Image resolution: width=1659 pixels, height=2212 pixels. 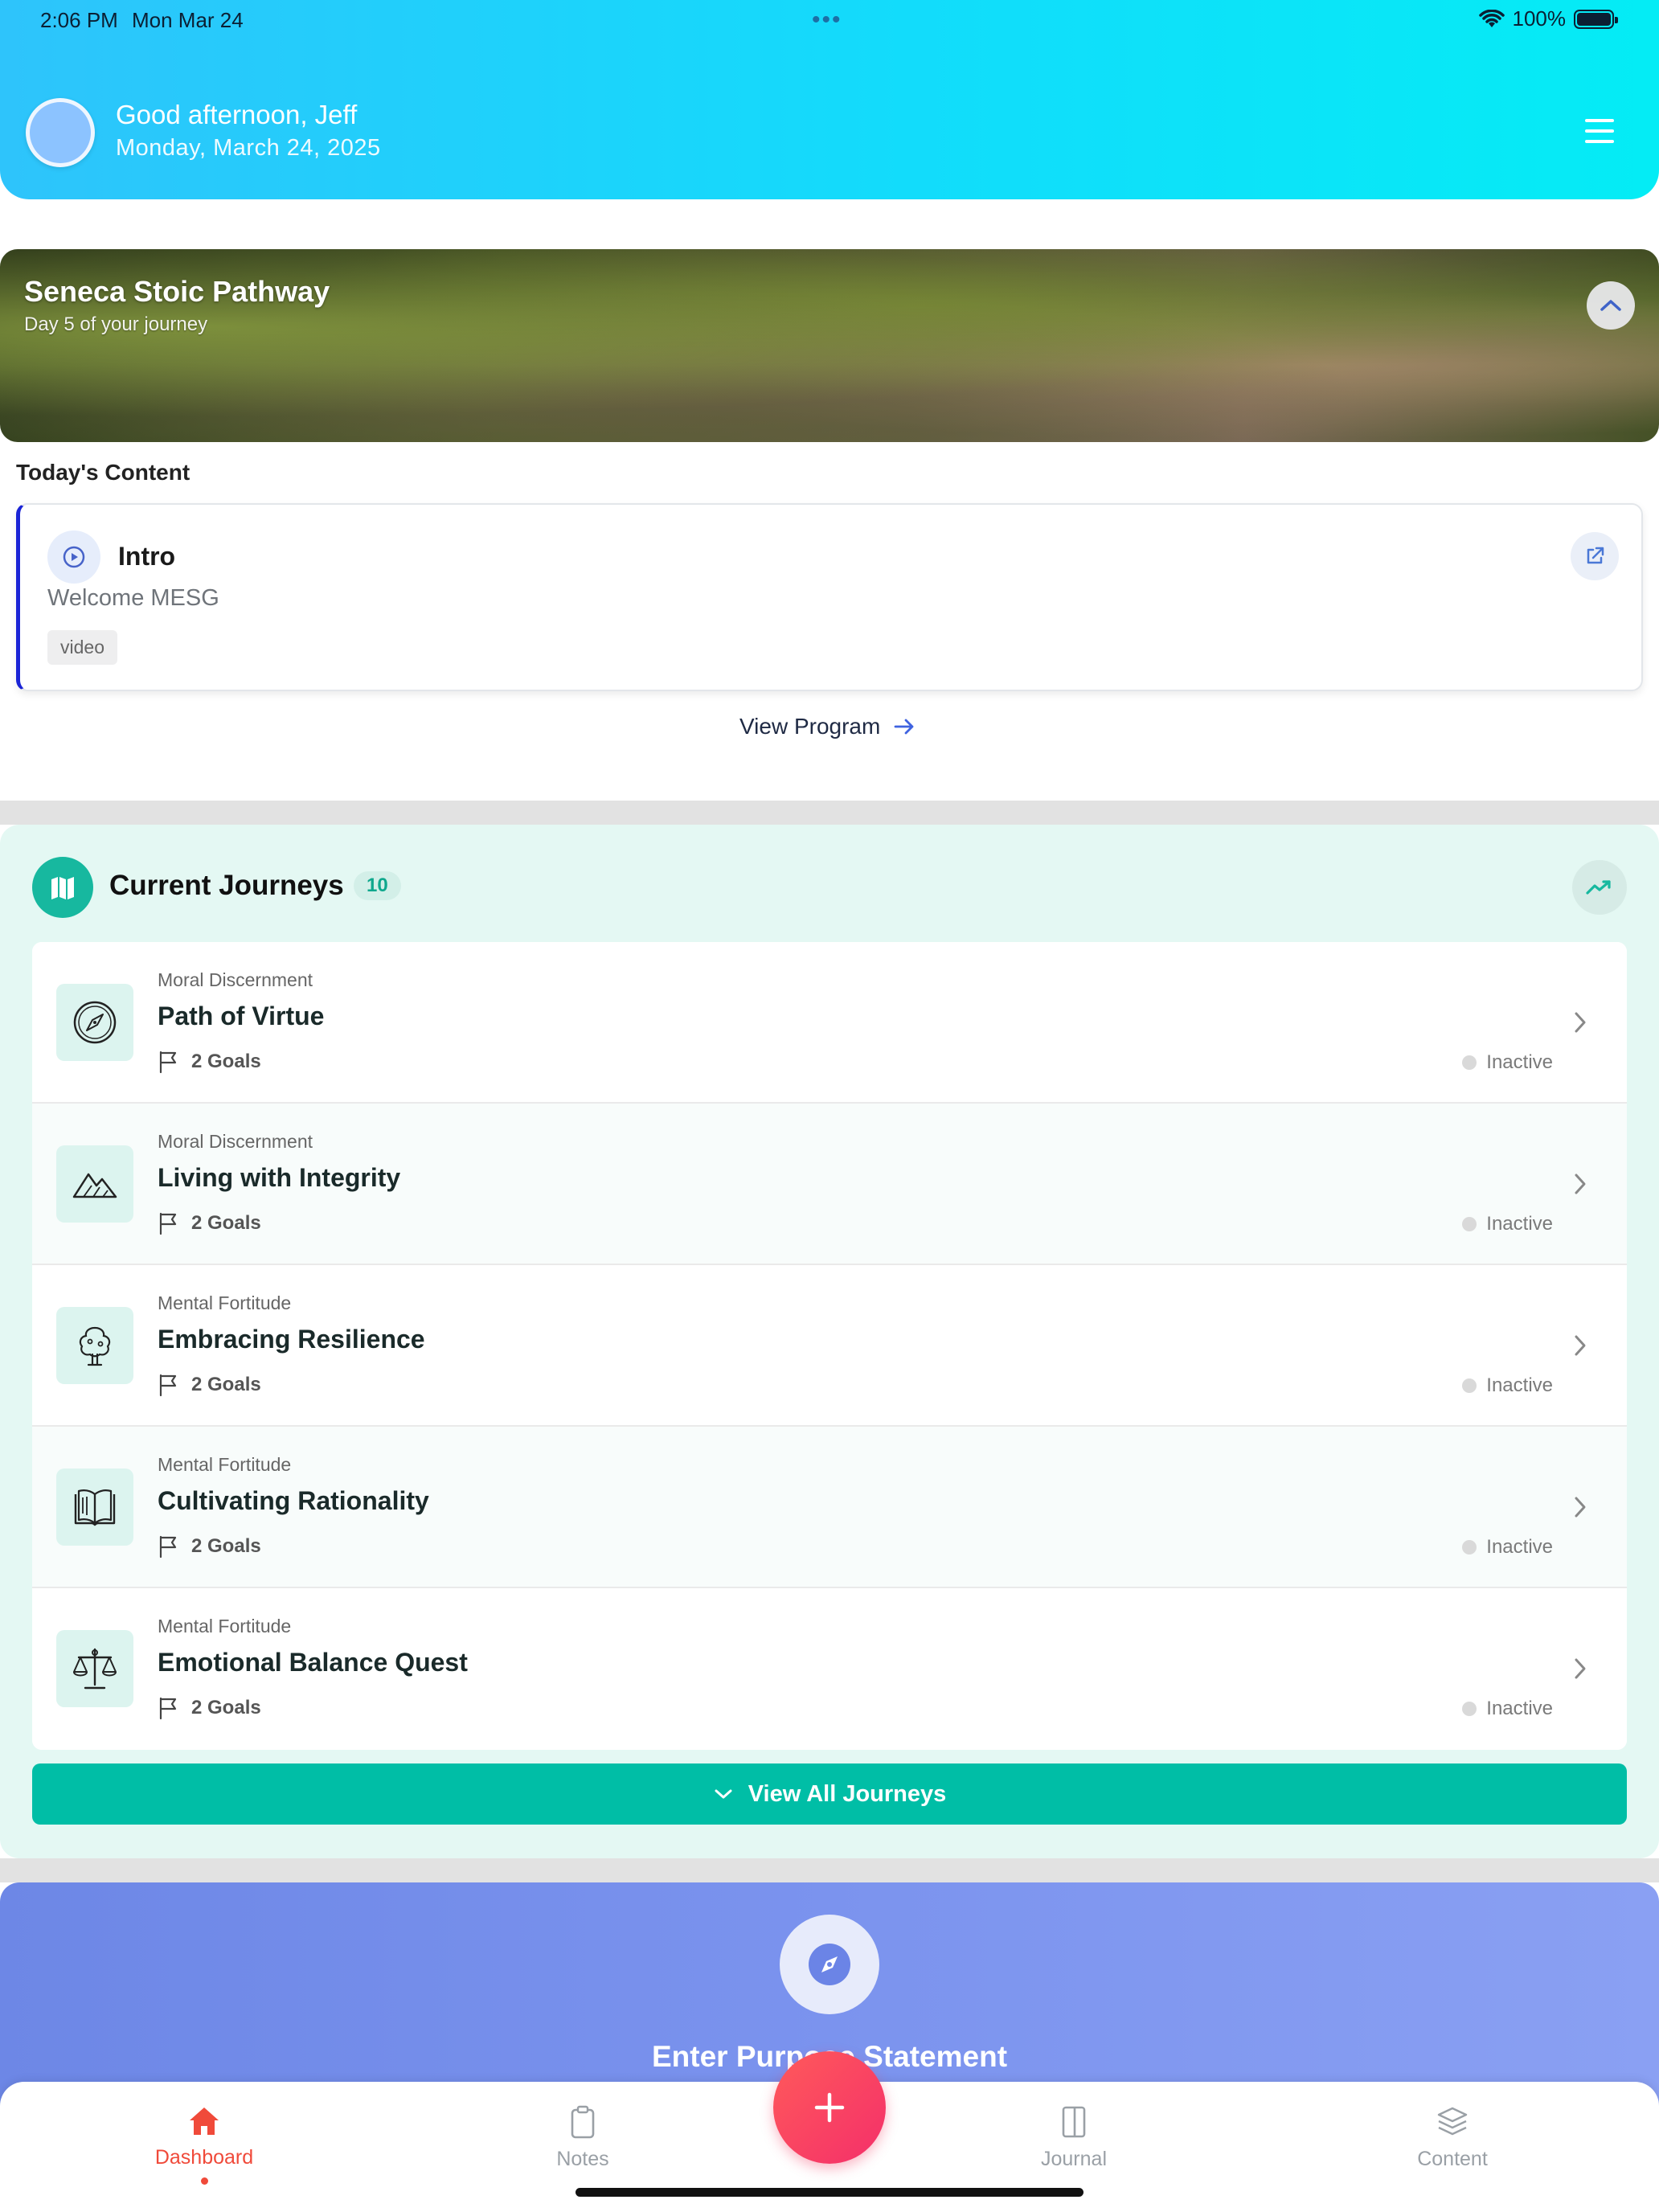 I want to click on tab-label: Content, so click(x=1452, y=2159).